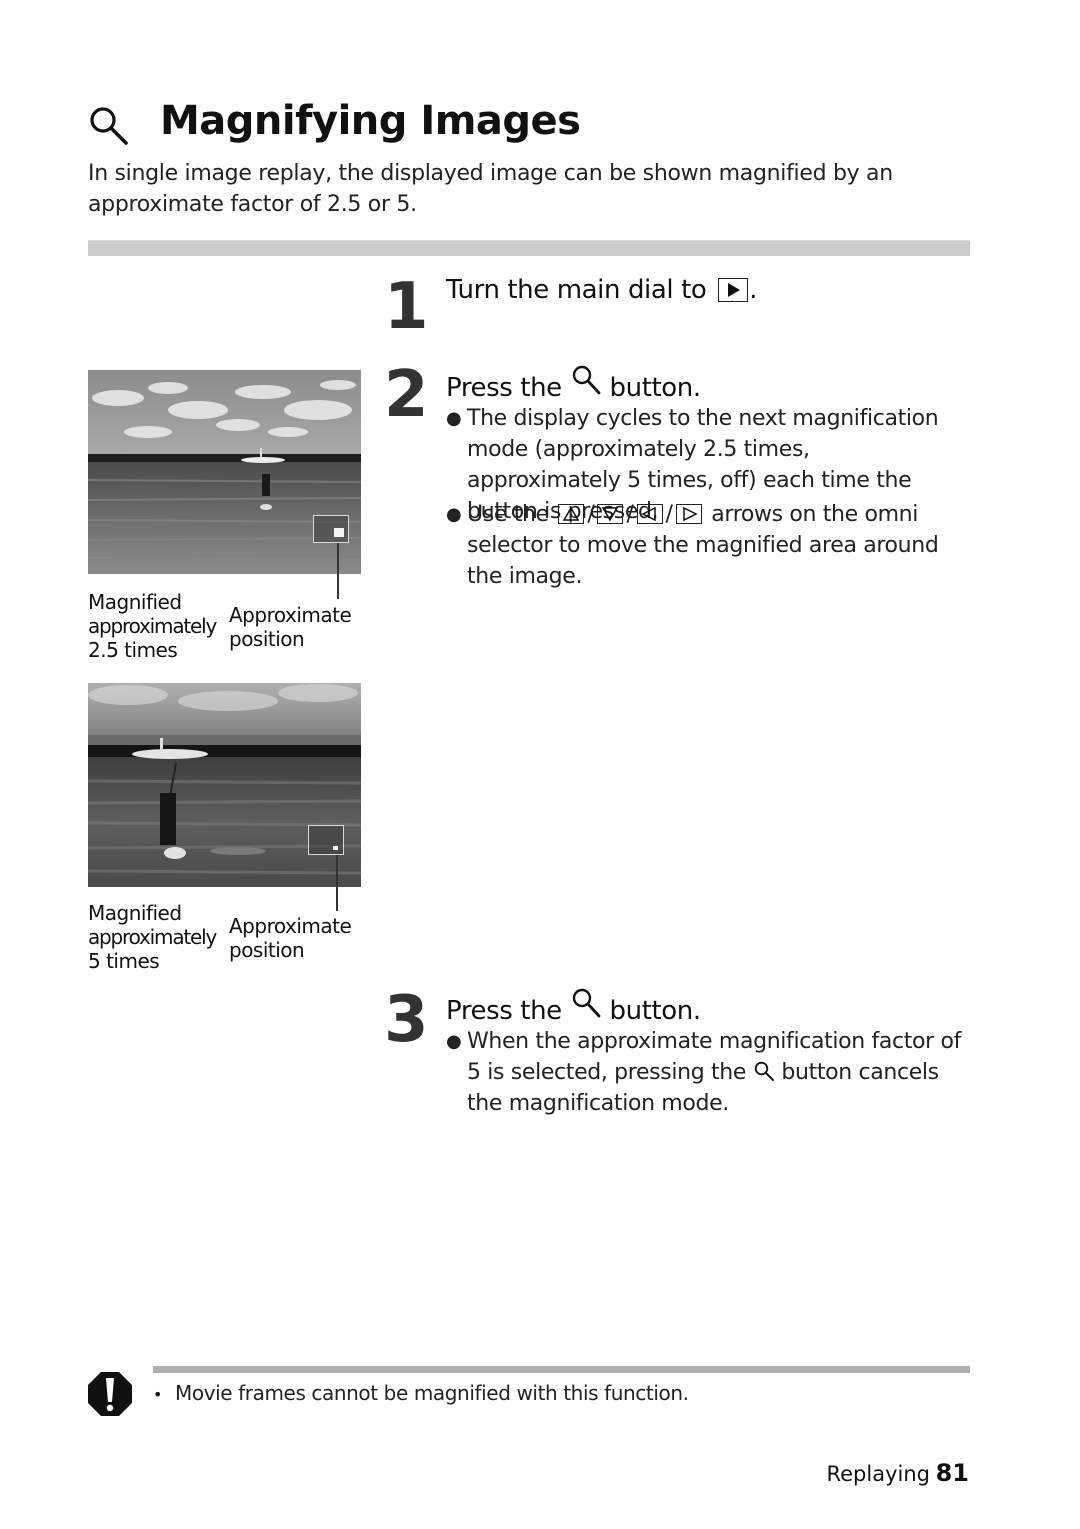 This screenshot has width=1080, height=1529. Describe the element at coordinates (610, 514) in the screenshot. I see `down-arrow-icon` at that location.